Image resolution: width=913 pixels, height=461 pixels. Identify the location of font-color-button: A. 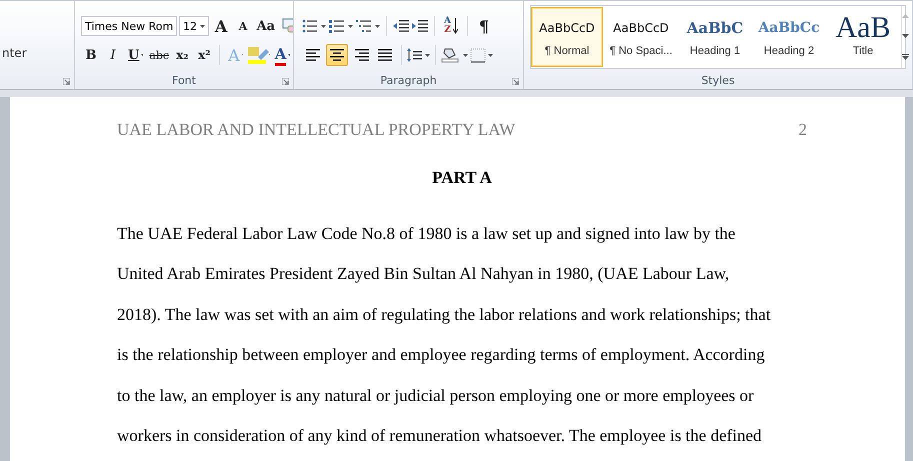
(282, 55).